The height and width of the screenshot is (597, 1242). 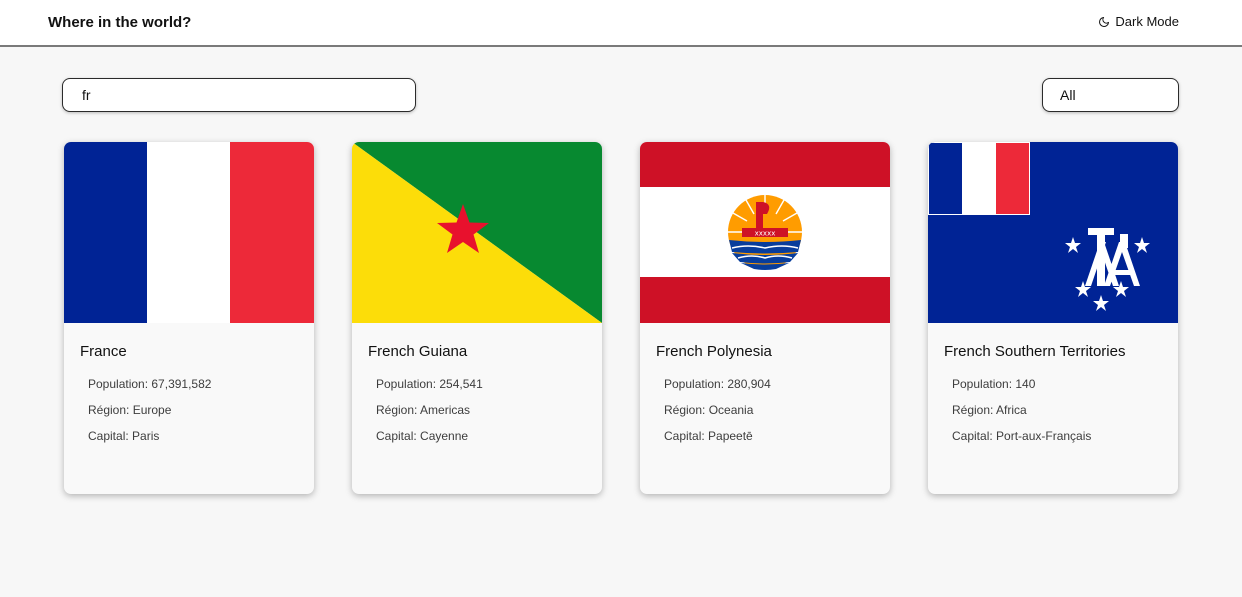 I want to click on country-capital: Capital: Papeetē, so click(x=708, y=436).